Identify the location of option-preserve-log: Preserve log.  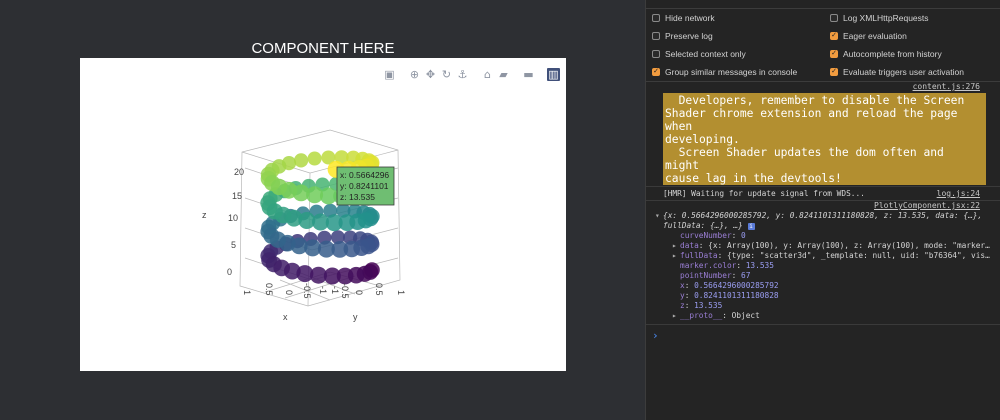
(682, 36).